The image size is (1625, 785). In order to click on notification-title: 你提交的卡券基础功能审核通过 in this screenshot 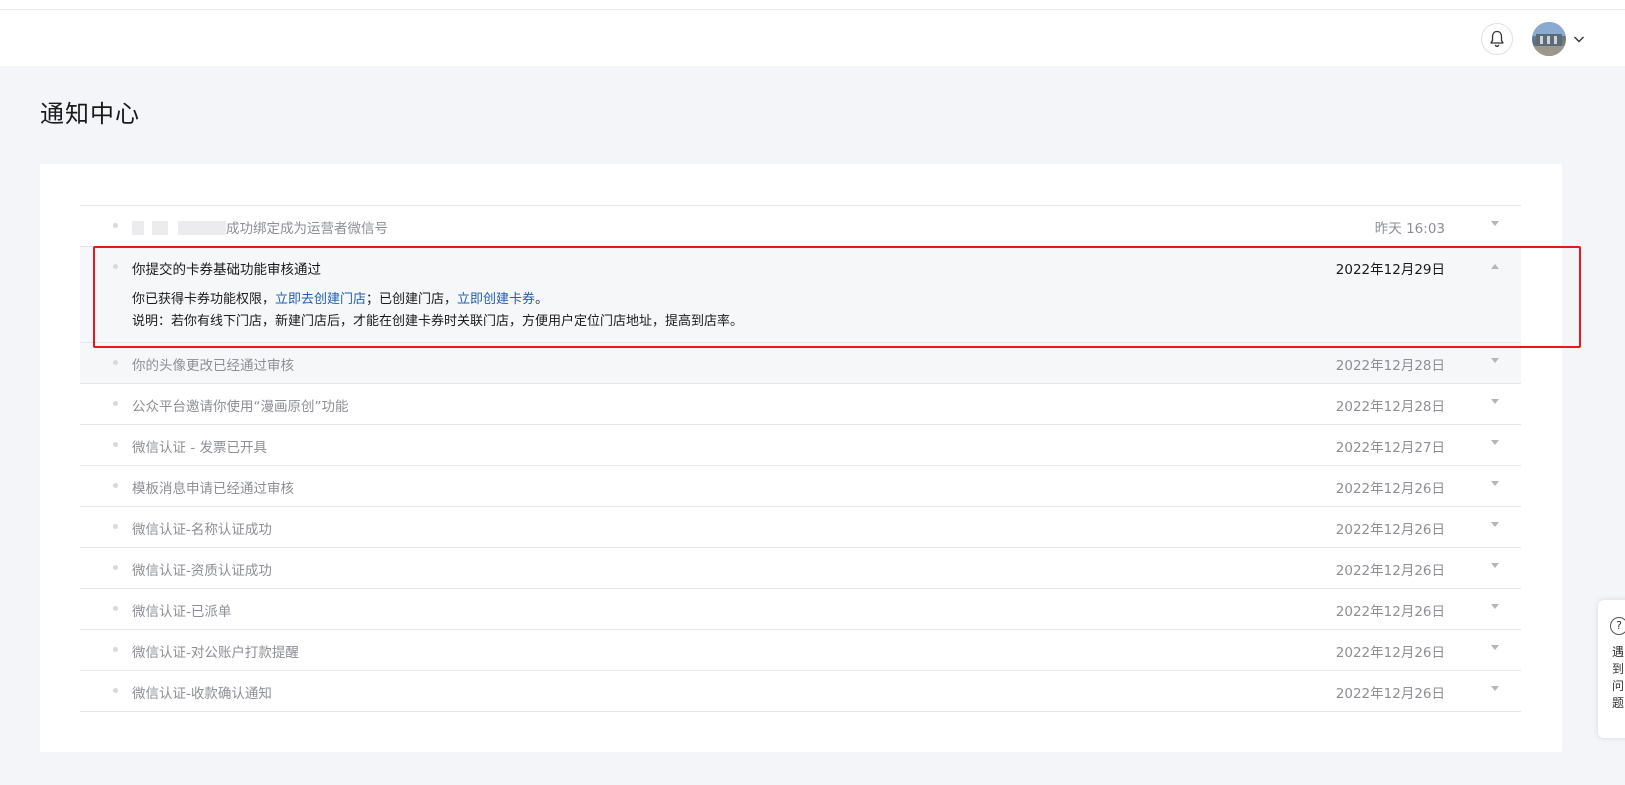, I will do `click(226, 270)`.